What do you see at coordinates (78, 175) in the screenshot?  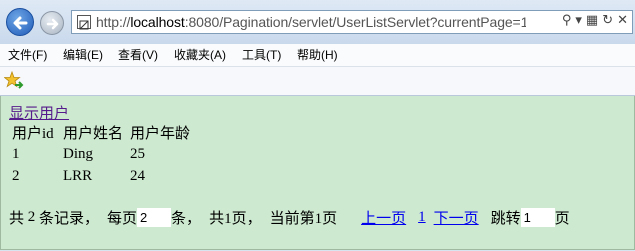 I see `cell-user-name: LRR` at bounding box center [78, 175].